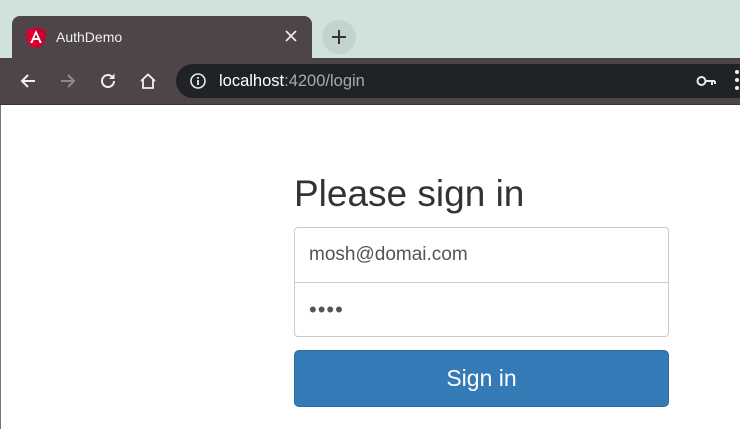 This screenshot has height=429, width=740. Describe the element at coordinates (198, 81) in the screenshot. I see `info-icon` at that location.